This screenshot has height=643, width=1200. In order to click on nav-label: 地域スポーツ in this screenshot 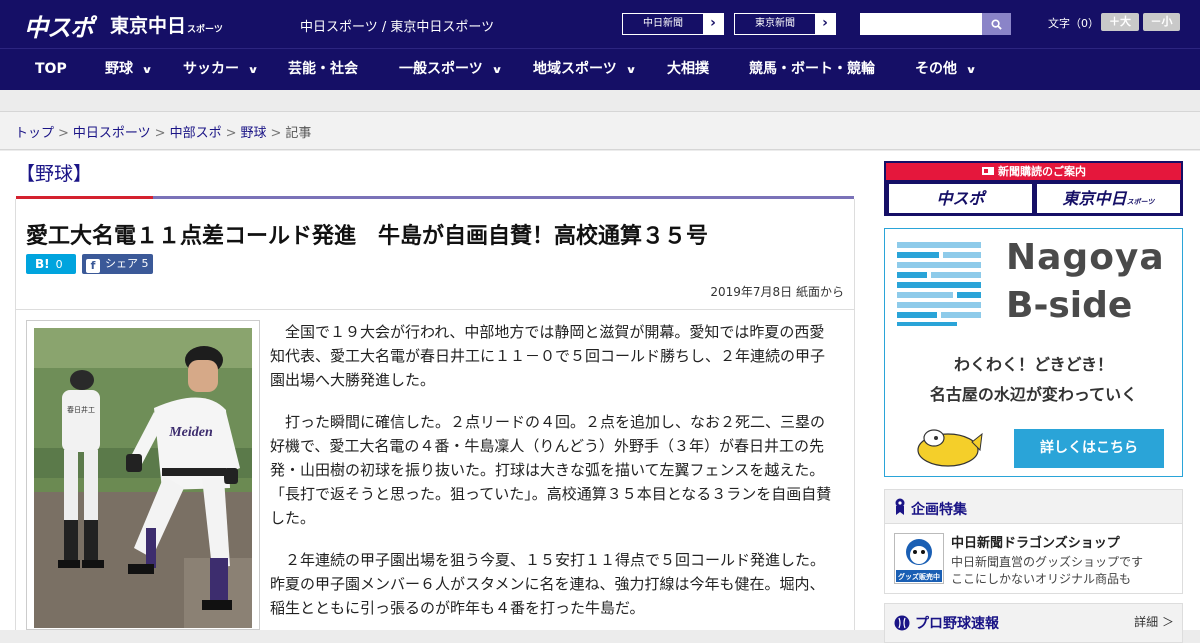, I will do `click(575, 69)`.